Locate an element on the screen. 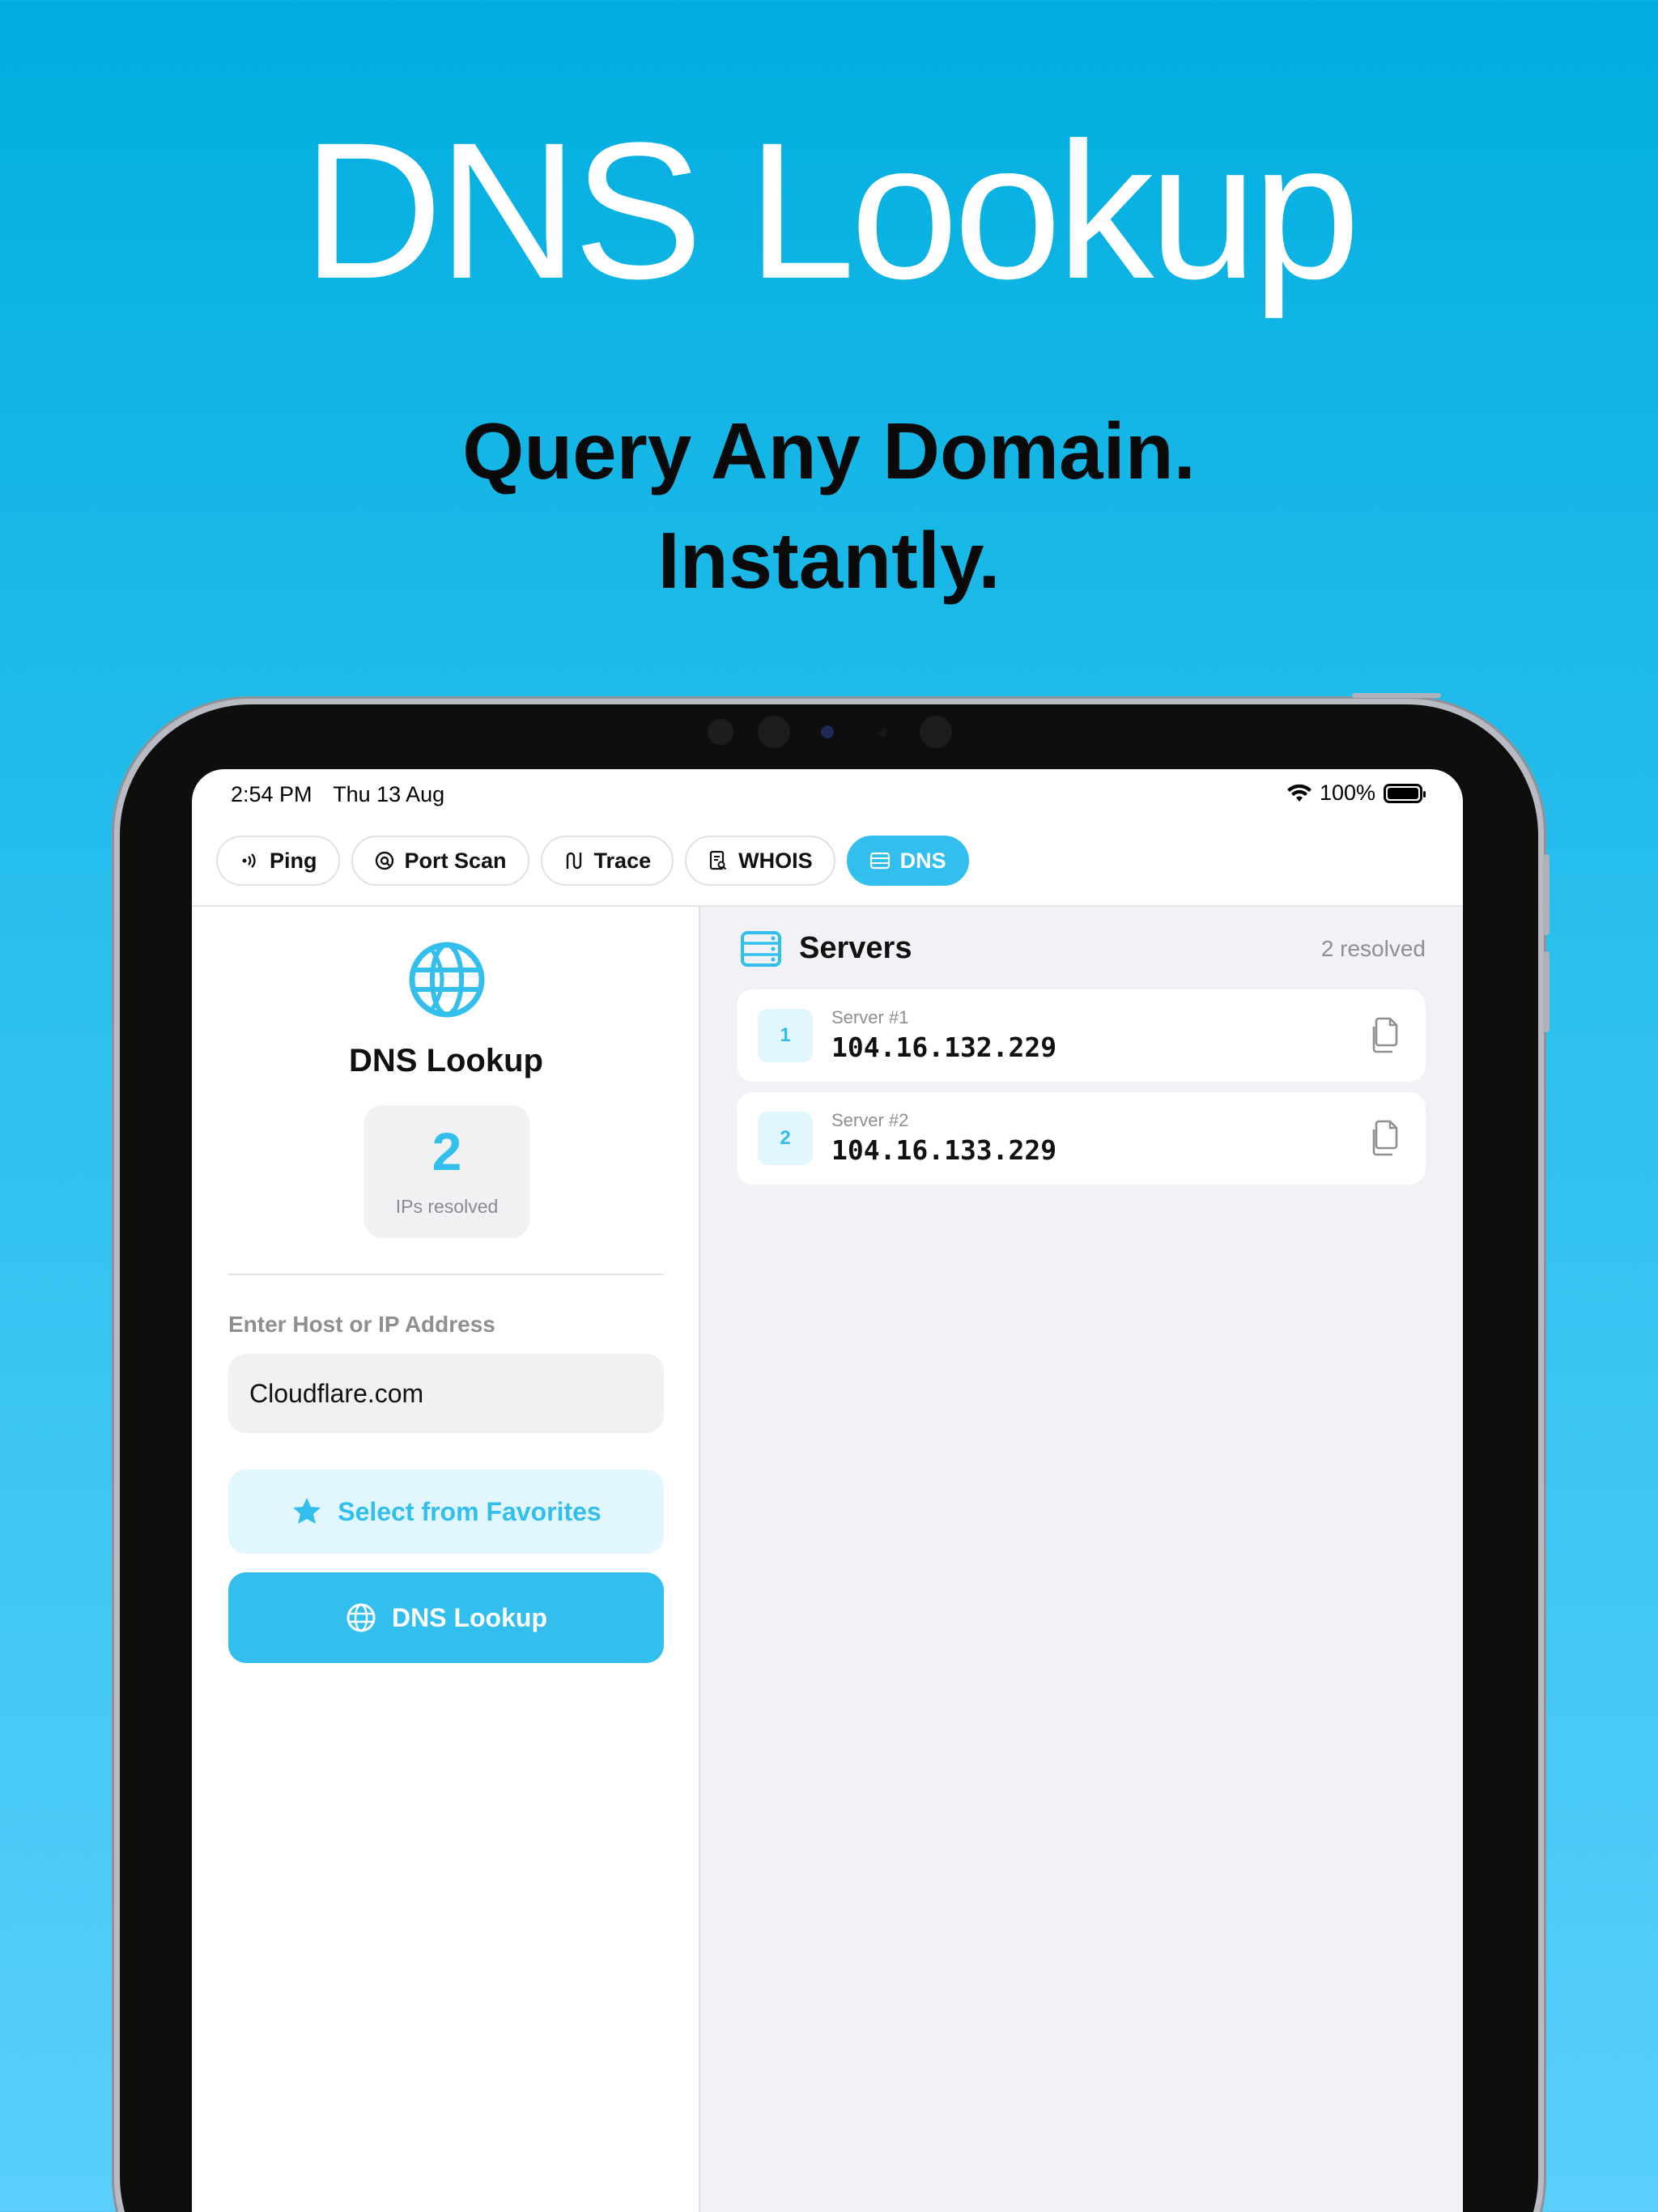 The height and width of the screenshot is (2212, 1658). status-time: 2:54 PM is located at coordinates (271, 794).